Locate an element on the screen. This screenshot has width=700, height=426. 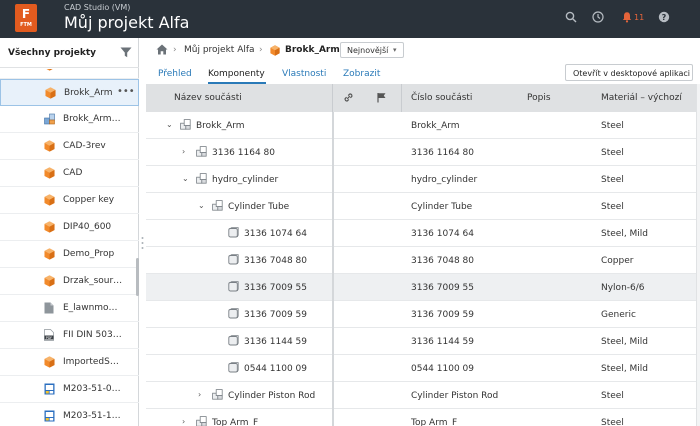
row-material: Nylon-6/6 is located at coordinates (623, 288).